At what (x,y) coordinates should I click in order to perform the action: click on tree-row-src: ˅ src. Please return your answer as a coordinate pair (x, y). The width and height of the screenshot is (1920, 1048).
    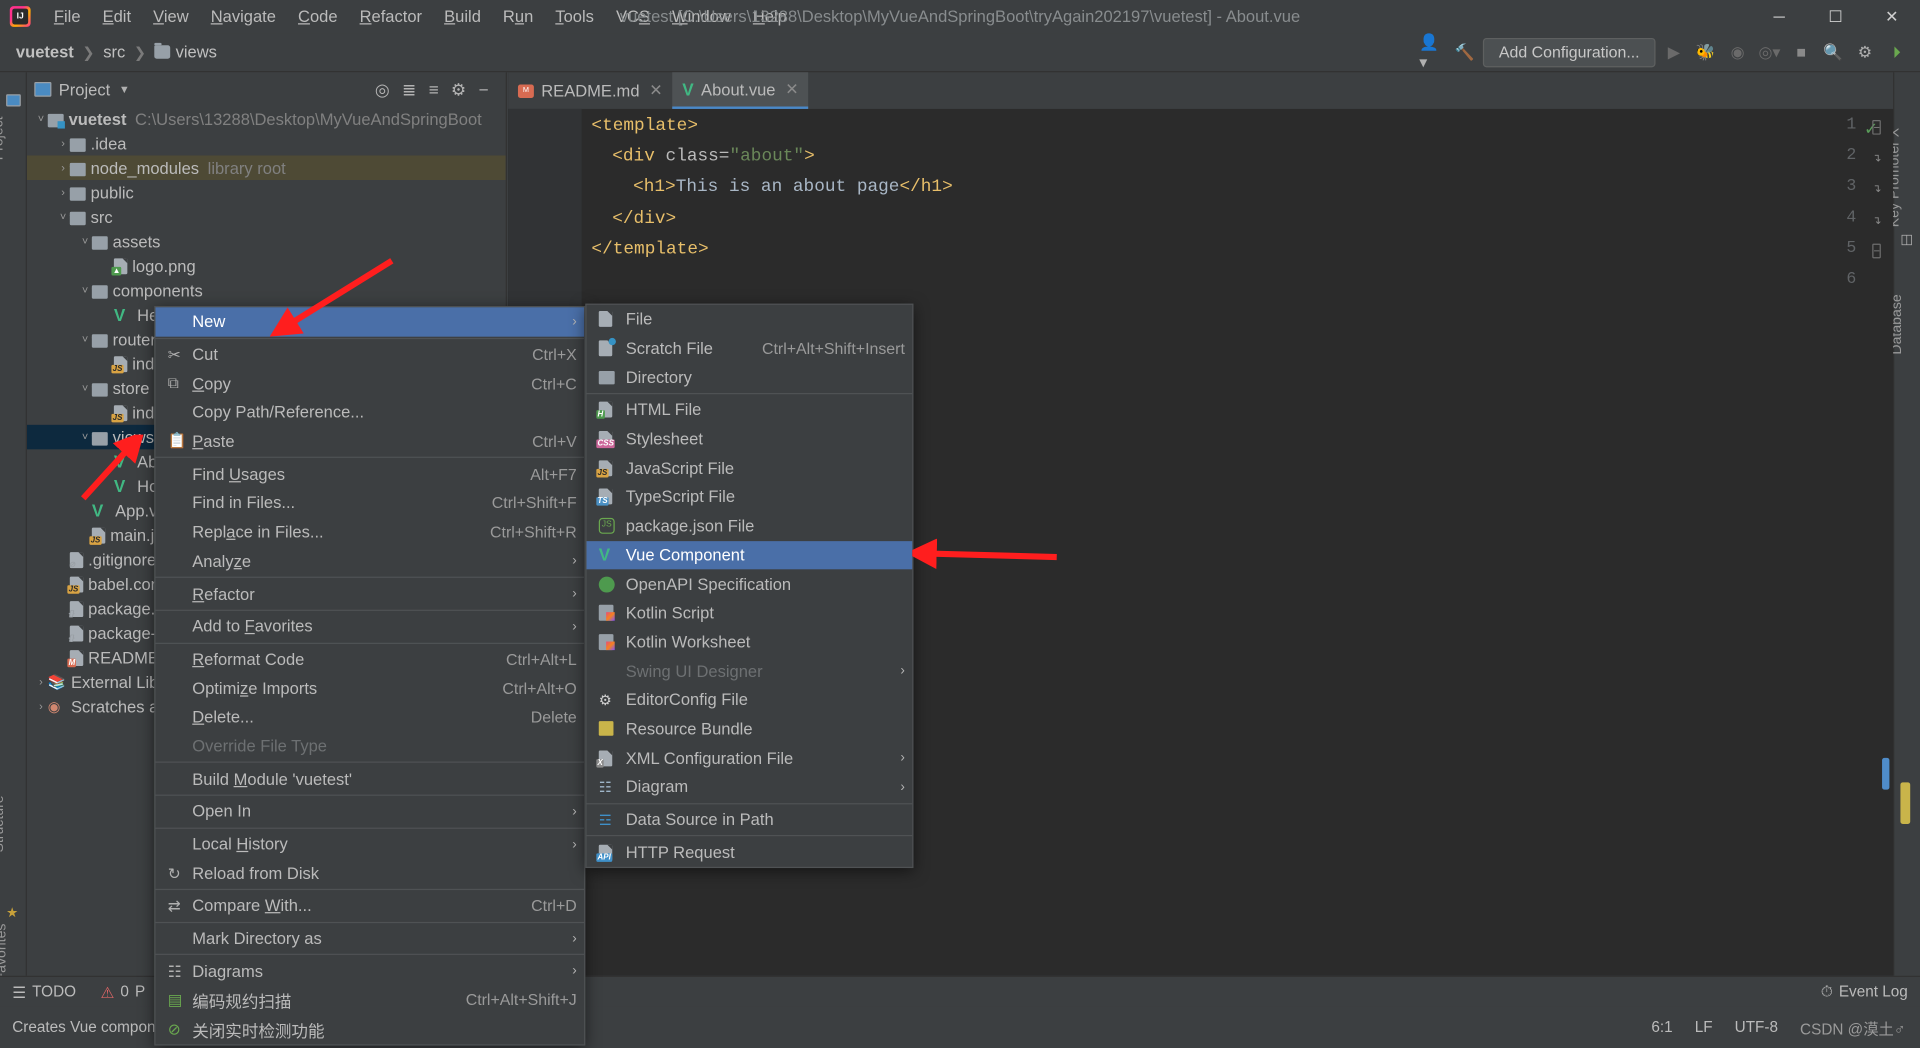
    Looking at the image, I should click on (266, 216).